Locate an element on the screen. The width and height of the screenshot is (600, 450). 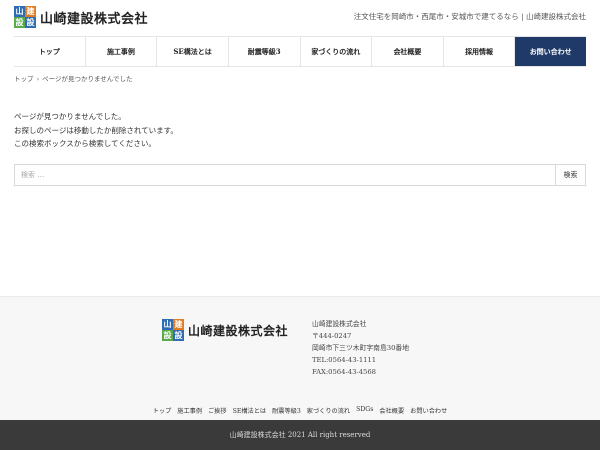
message-line: この検索ボックスから検索してください。 is located at coordinates (85, 143).